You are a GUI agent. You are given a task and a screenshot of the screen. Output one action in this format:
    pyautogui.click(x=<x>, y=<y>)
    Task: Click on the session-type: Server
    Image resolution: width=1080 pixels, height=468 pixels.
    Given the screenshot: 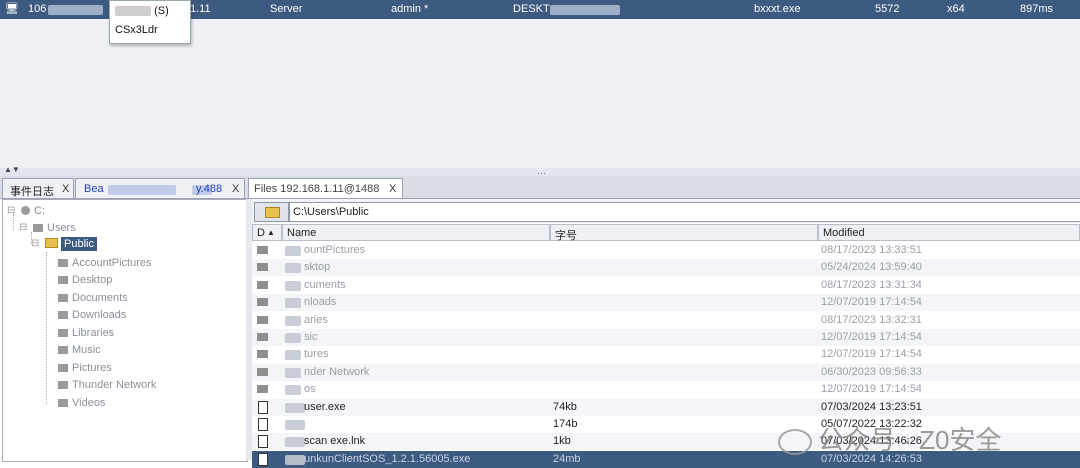 What is the action you would take?
    pyautogui.click(x=286, y=9)
    